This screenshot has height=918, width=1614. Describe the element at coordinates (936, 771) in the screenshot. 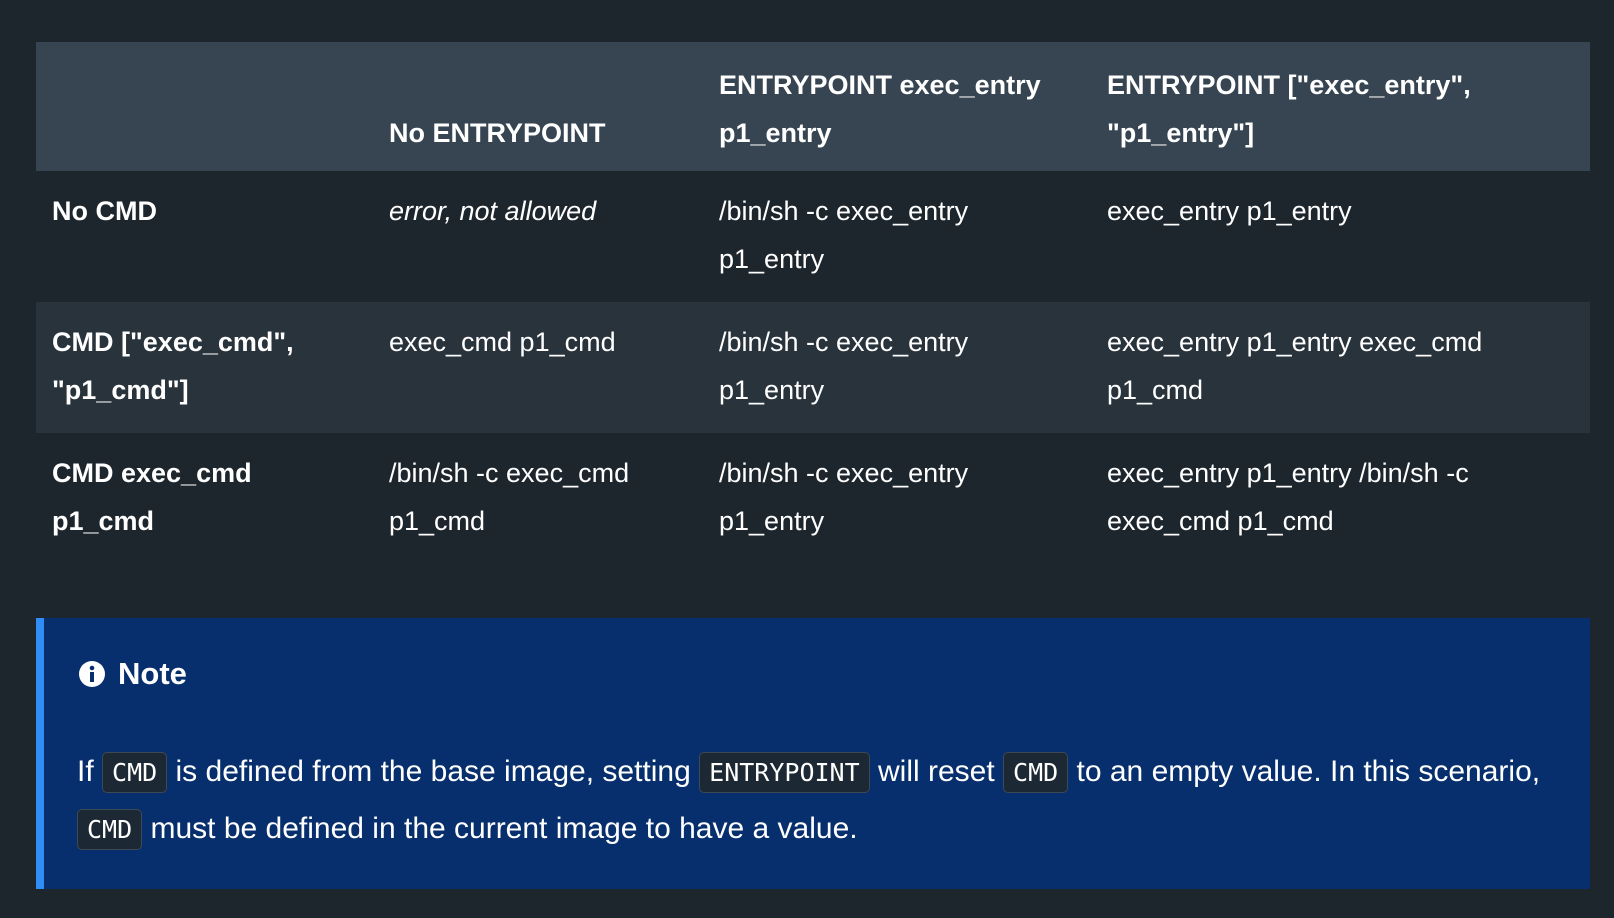

I see `note-text: will reset` at that location.